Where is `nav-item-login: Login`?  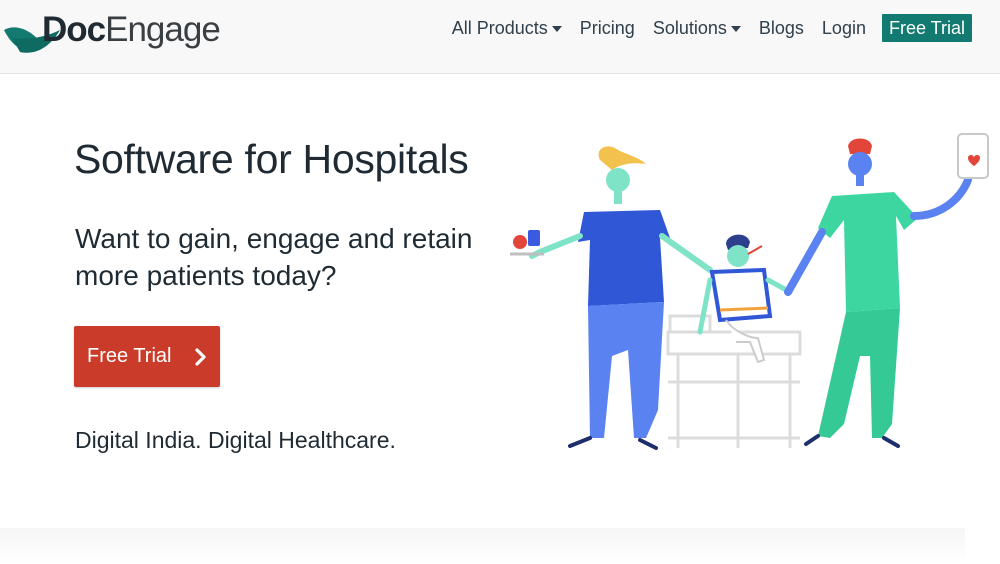
nav-item-login: Login is located at coordinates (844, 28).